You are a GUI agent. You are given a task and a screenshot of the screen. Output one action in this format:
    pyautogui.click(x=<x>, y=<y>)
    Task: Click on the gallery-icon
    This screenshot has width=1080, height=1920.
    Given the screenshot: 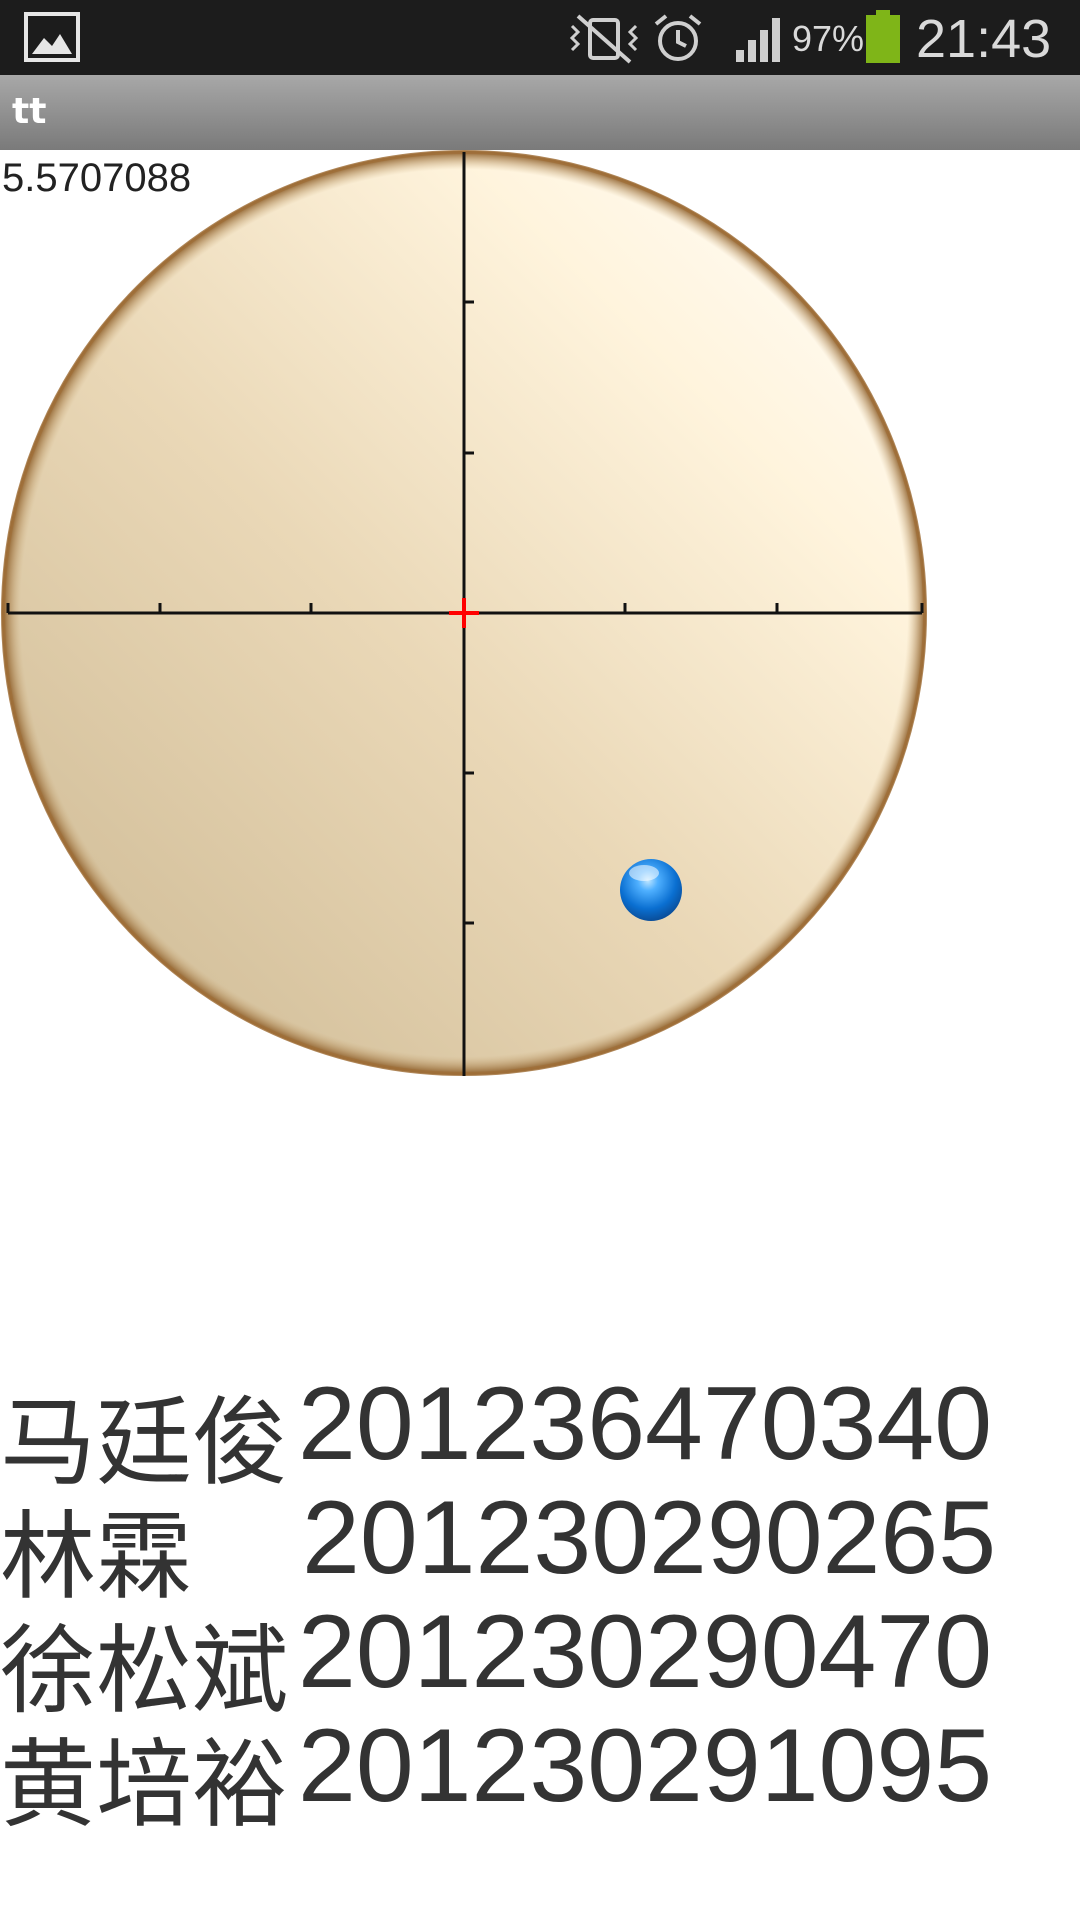 What is the action you would take?
    pyautogui.click(x=52, y=37)
    